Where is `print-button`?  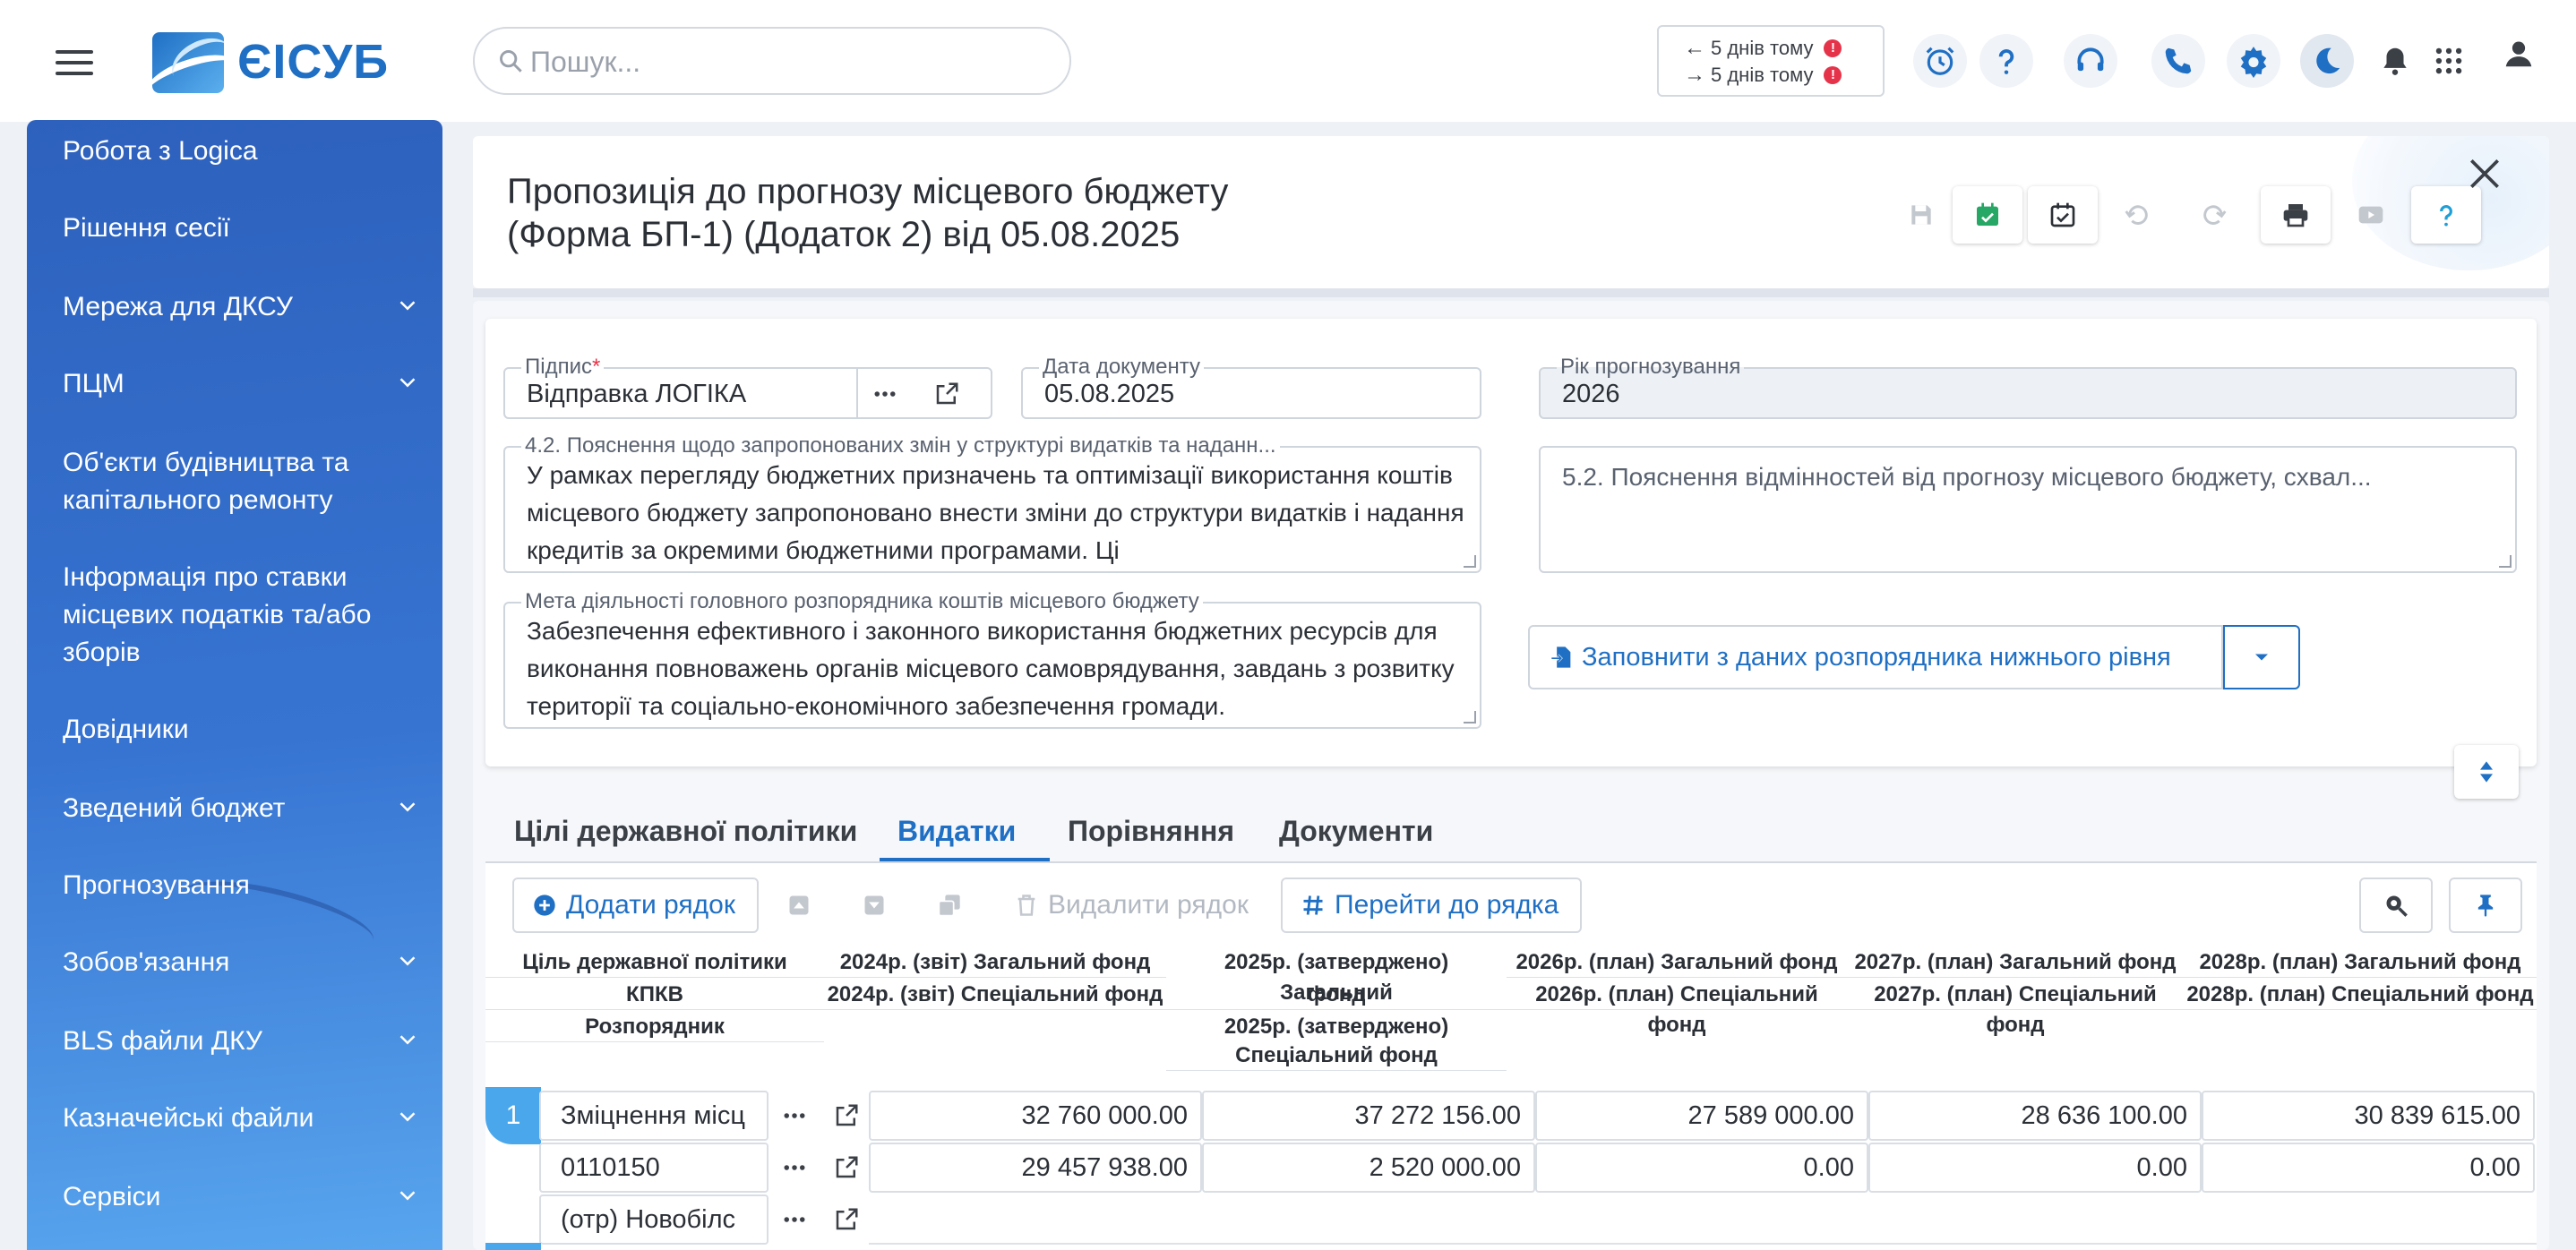 print-button is located at coordinates (2296, 215).